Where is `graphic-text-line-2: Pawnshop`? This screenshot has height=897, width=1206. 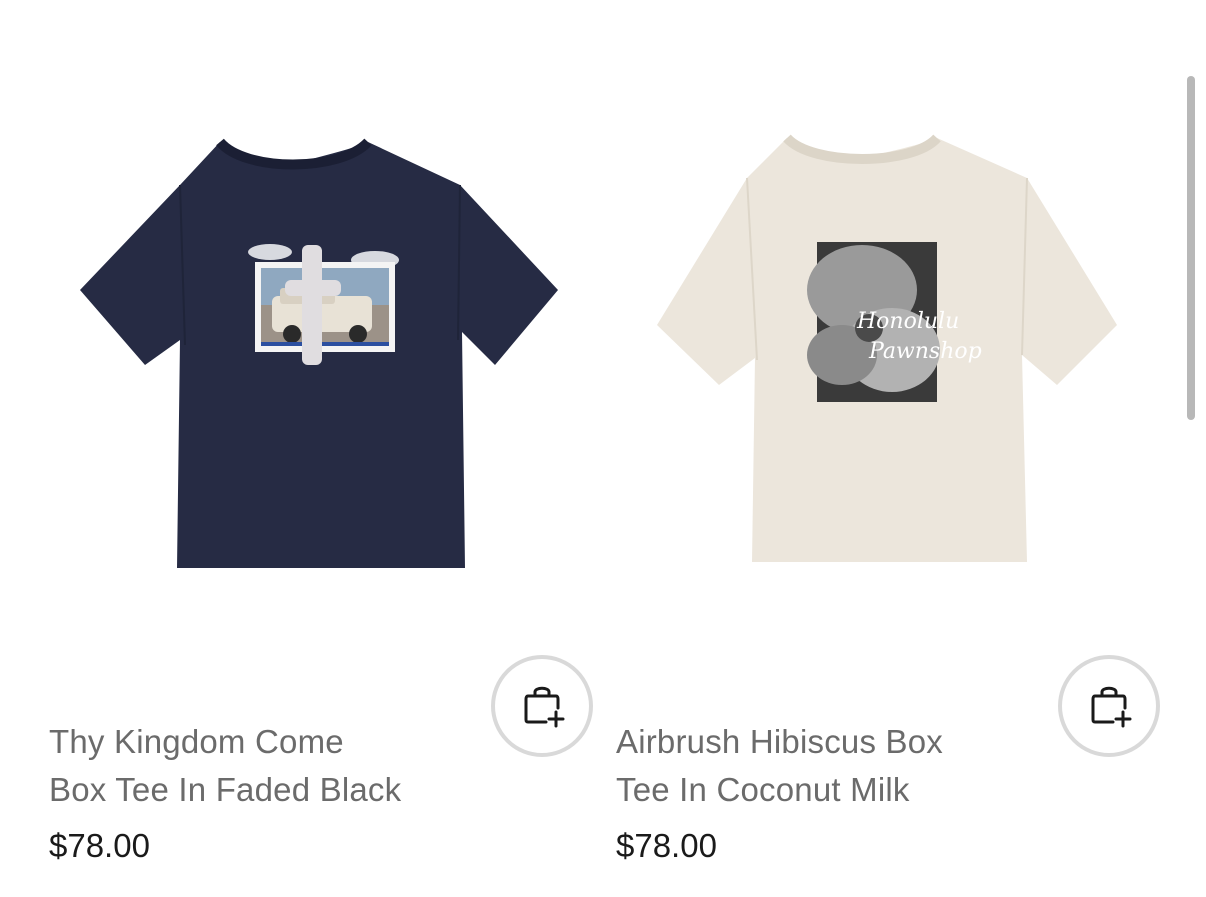 graphic-text-line-2: Pawnshop is located at coordinates (925, 351).